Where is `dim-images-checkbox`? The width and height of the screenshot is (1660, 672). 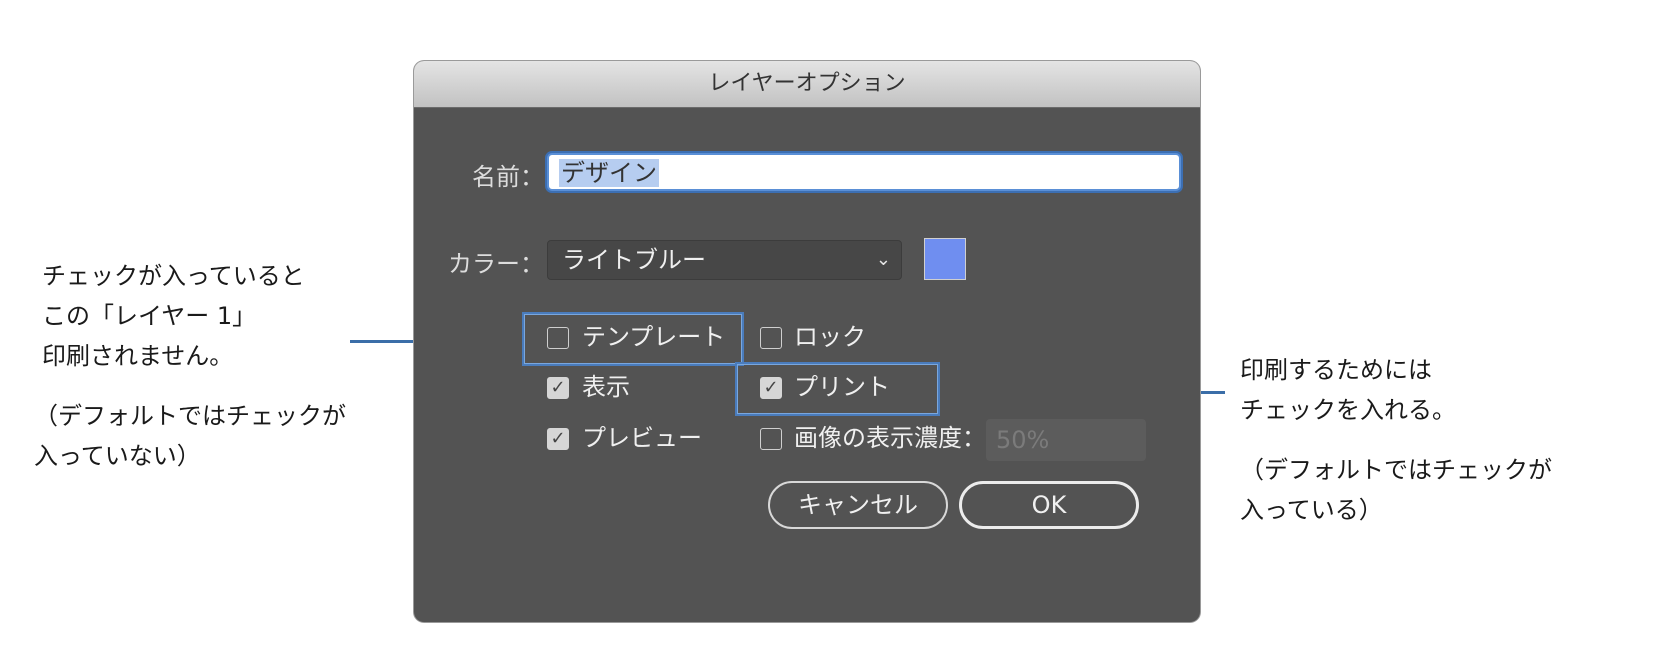 dim-images-checkbox is located at coordinates (771, 439).